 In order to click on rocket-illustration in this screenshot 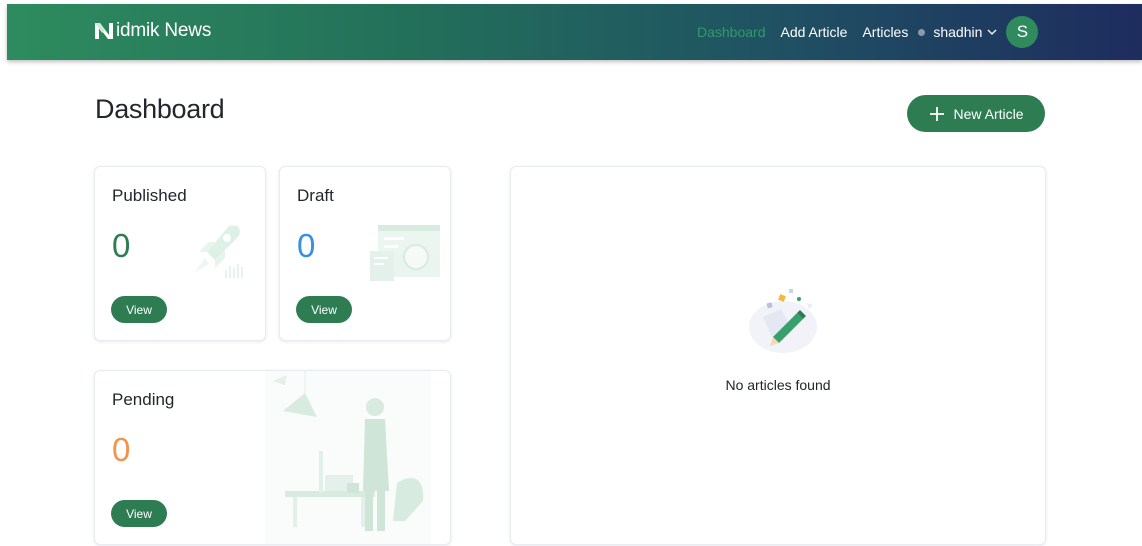, I will do `click(219, 251)`.